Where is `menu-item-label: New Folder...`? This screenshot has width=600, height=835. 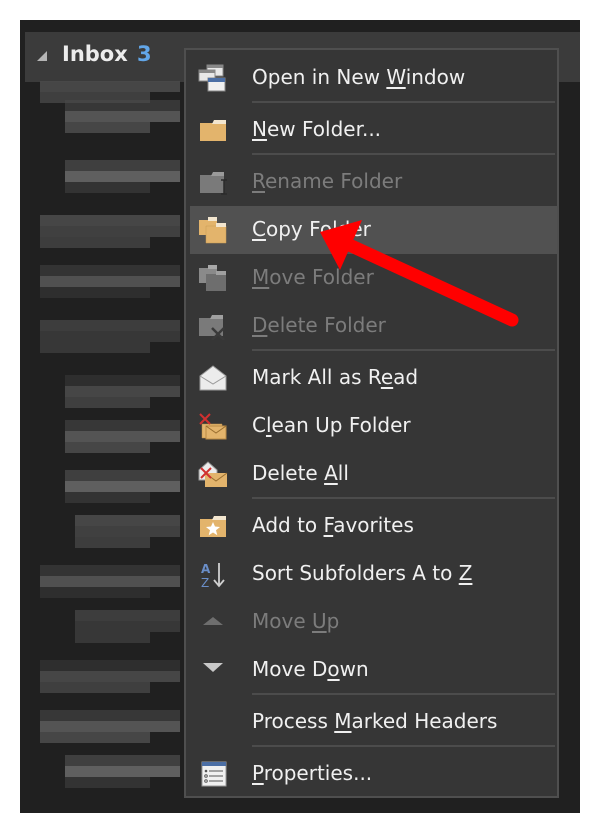
menu-item-label: New Folder... is located at coordinates (317, 129).